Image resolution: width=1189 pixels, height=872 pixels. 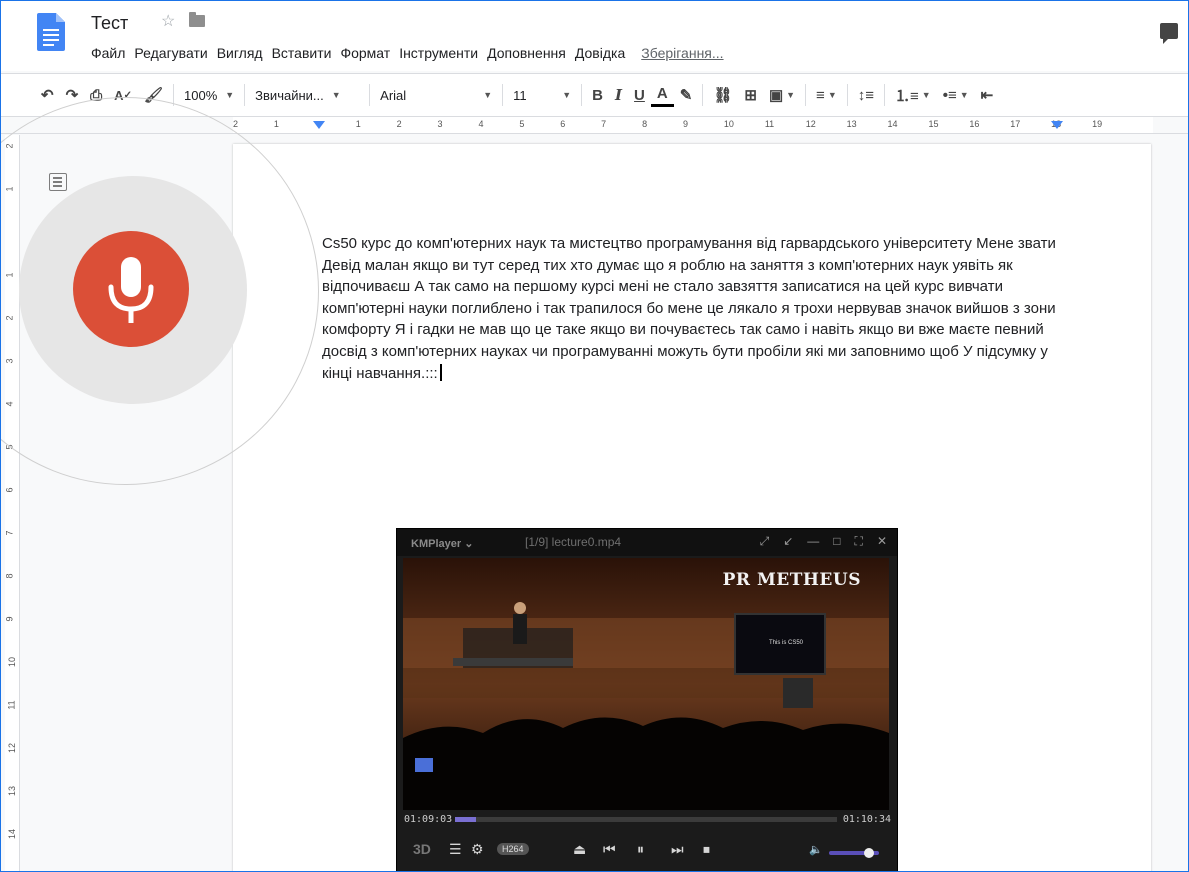 I want to click on ruler-label: 7, so click(x=604, y=124).